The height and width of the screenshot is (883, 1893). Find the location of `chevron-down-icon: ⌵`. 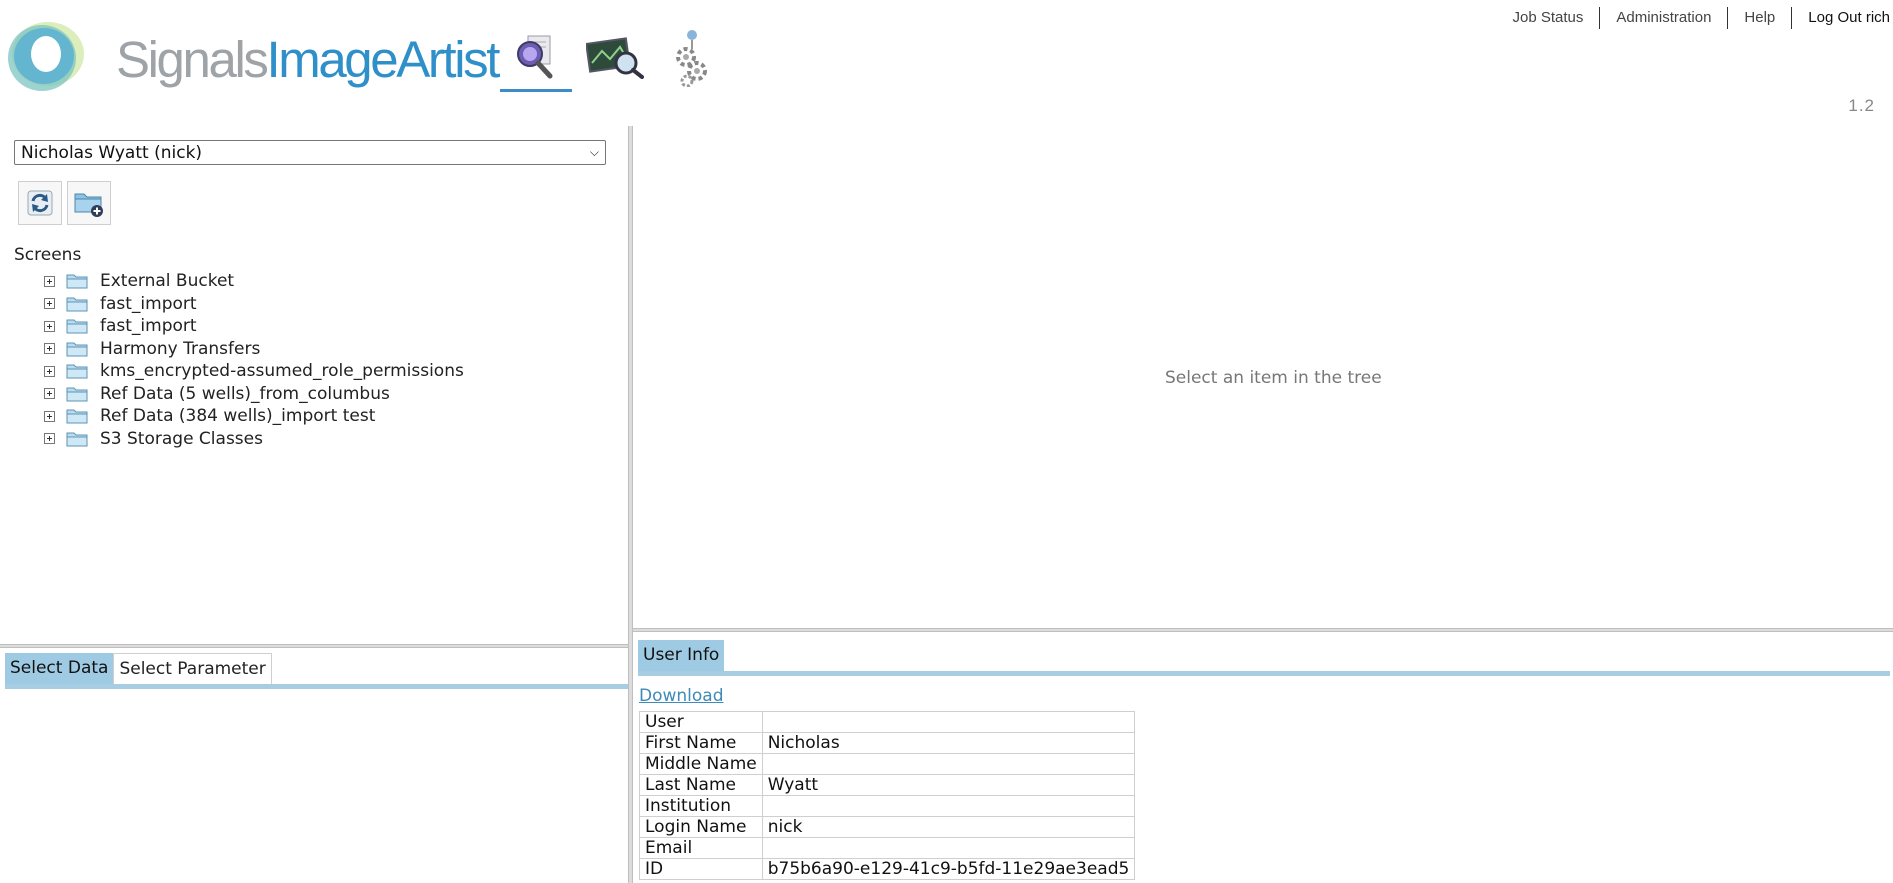

chevron-down-icon: ⌵ is located at coordinates (594, 152).